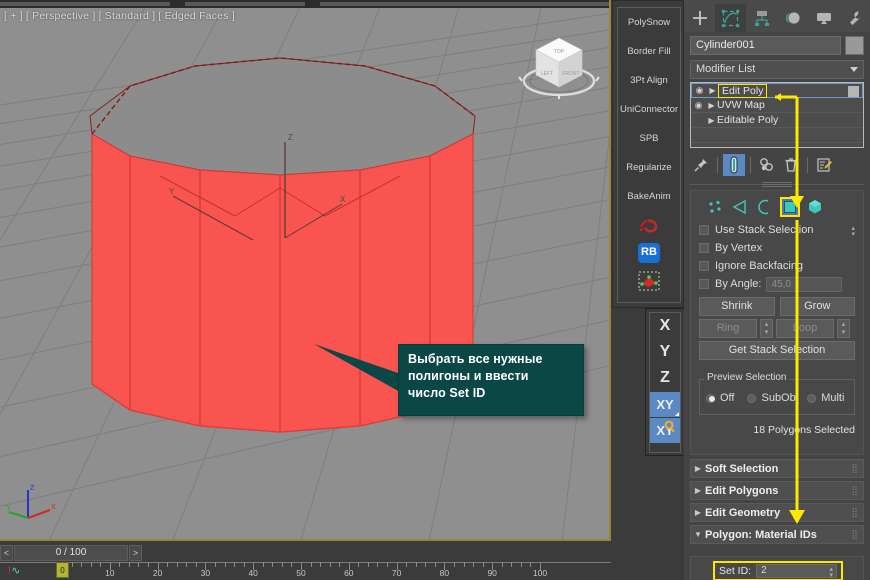  Describe the element at coordinates (752, 398) in the screenshot. I see `preview-subobj-radio` at that location.